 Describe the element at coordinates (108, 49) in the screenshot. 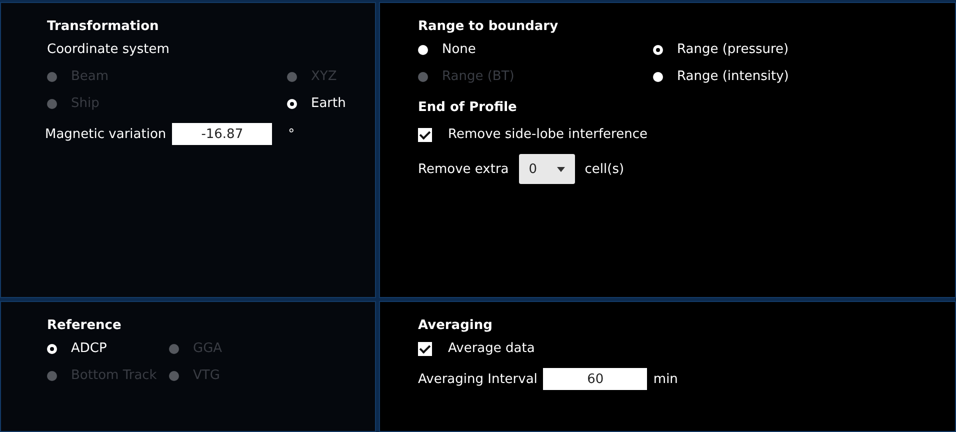

I see `coordinate-system-label: Coordinate system` at that location.